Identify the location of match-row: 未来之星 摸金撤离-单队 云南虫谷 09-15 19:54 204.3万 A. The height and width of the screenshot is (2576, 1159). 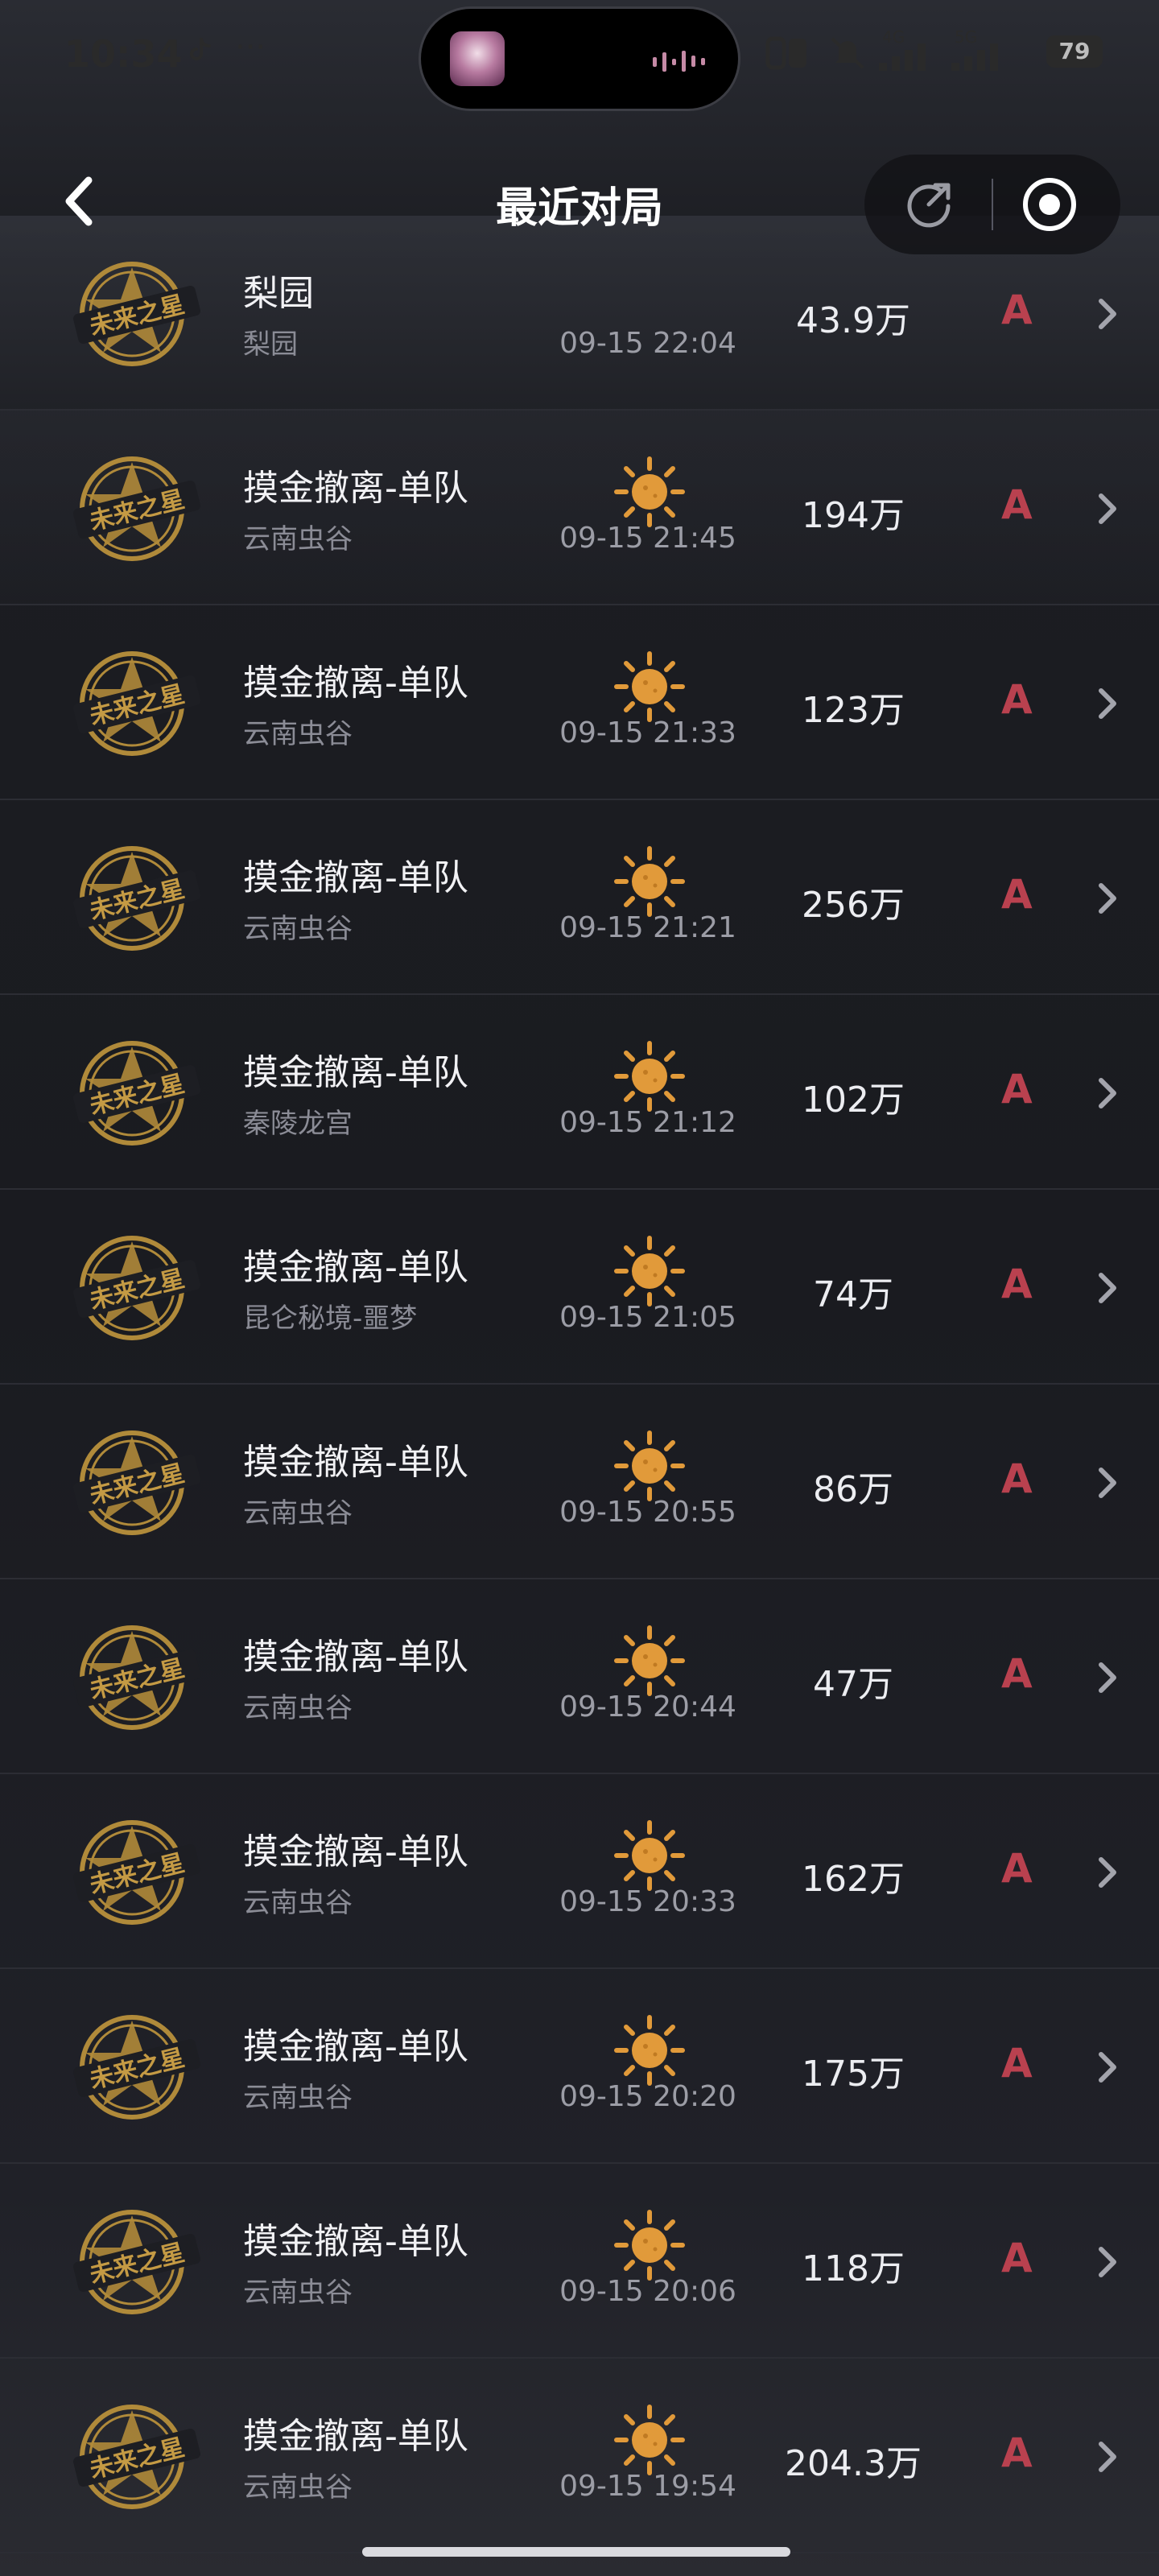
(579, 2456).